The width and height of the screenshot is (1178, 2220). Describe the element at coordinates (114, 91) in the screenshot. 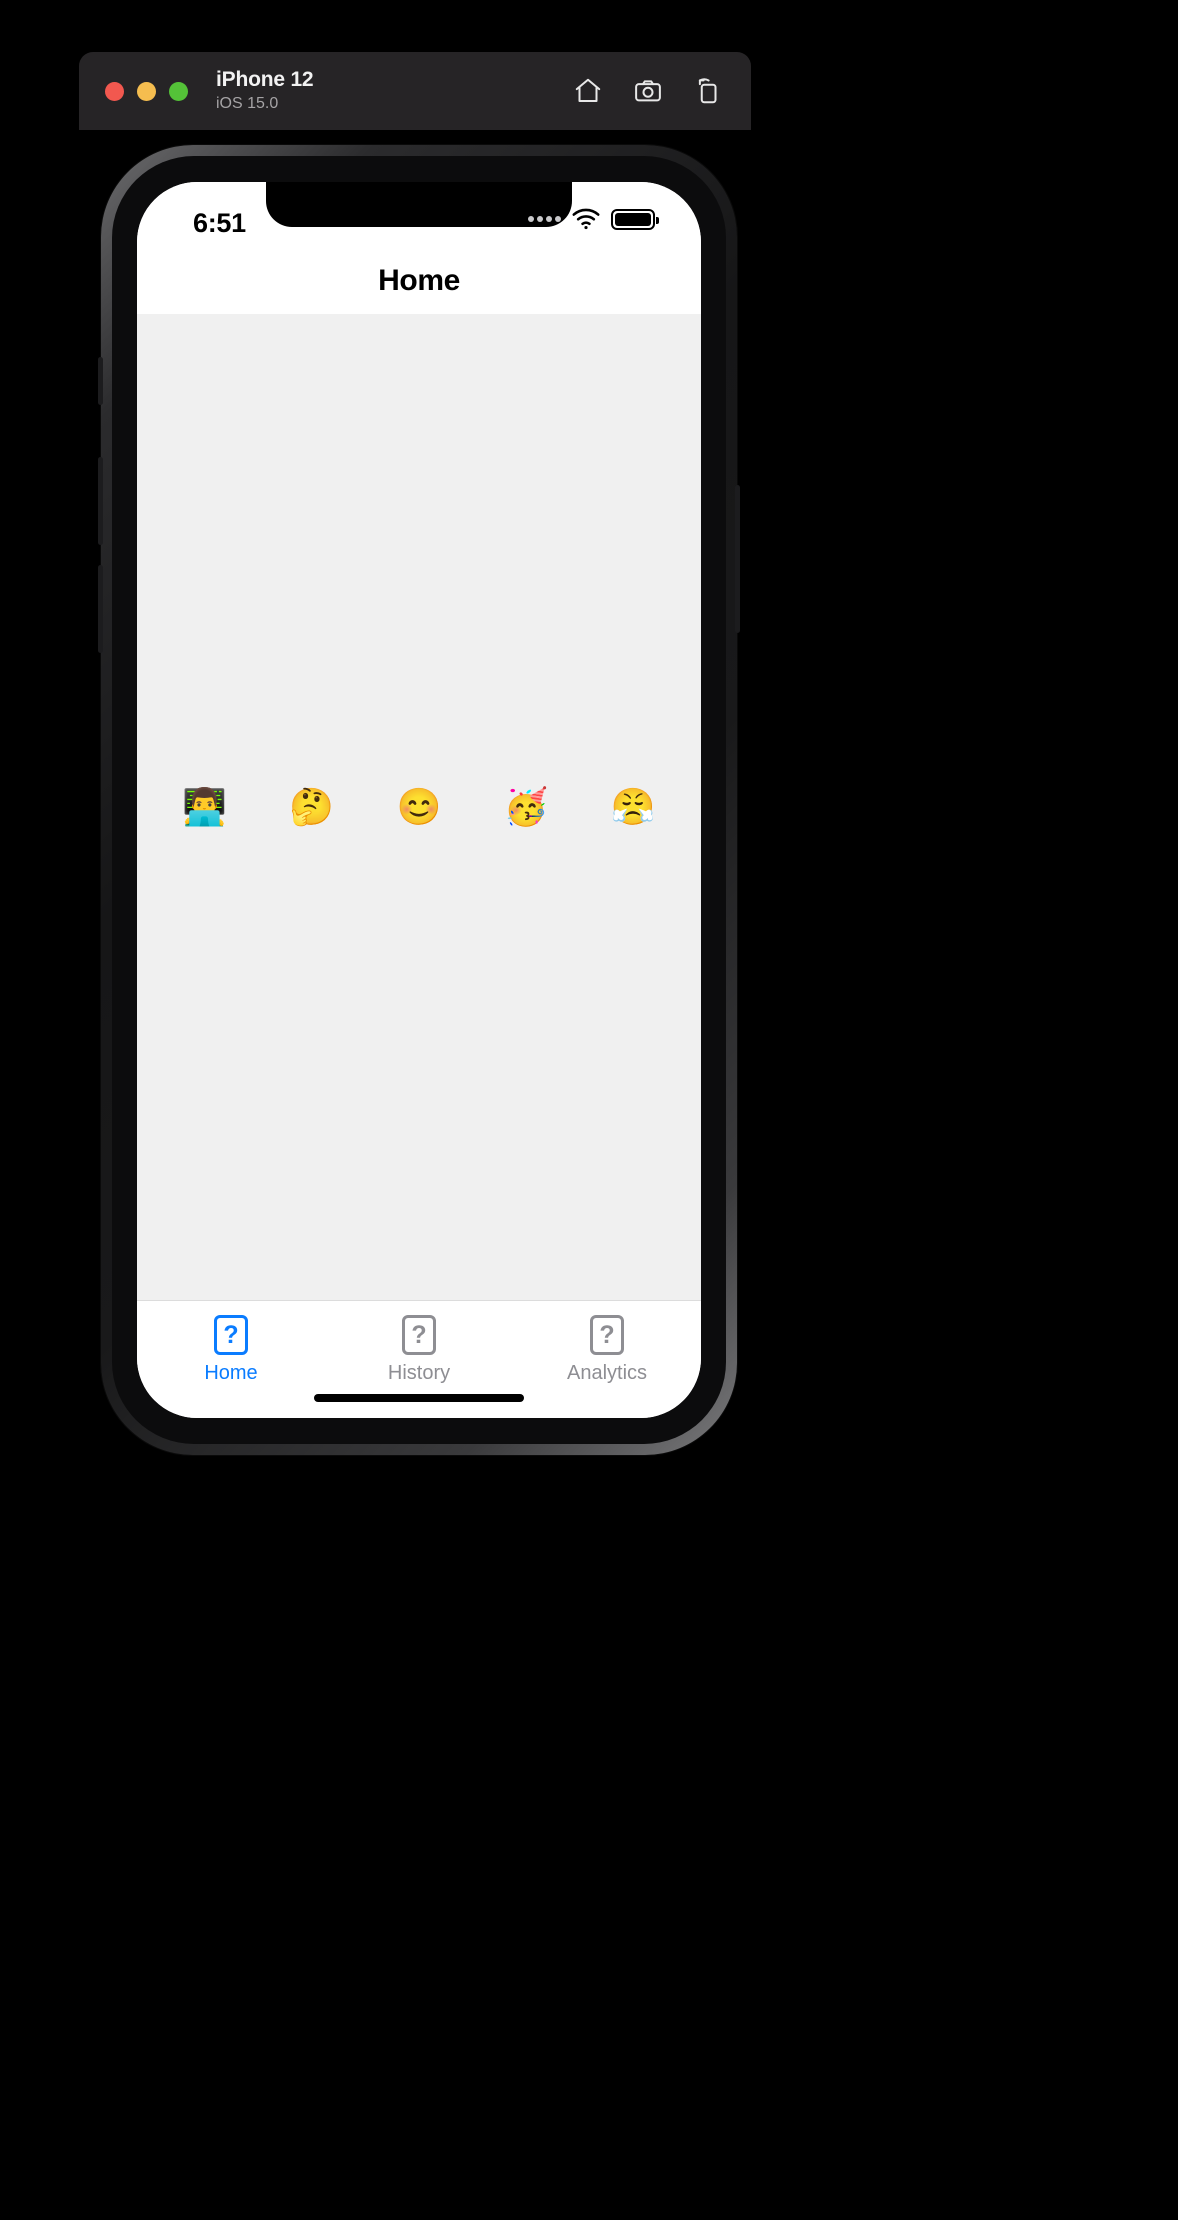

I see `close-button` at that location.